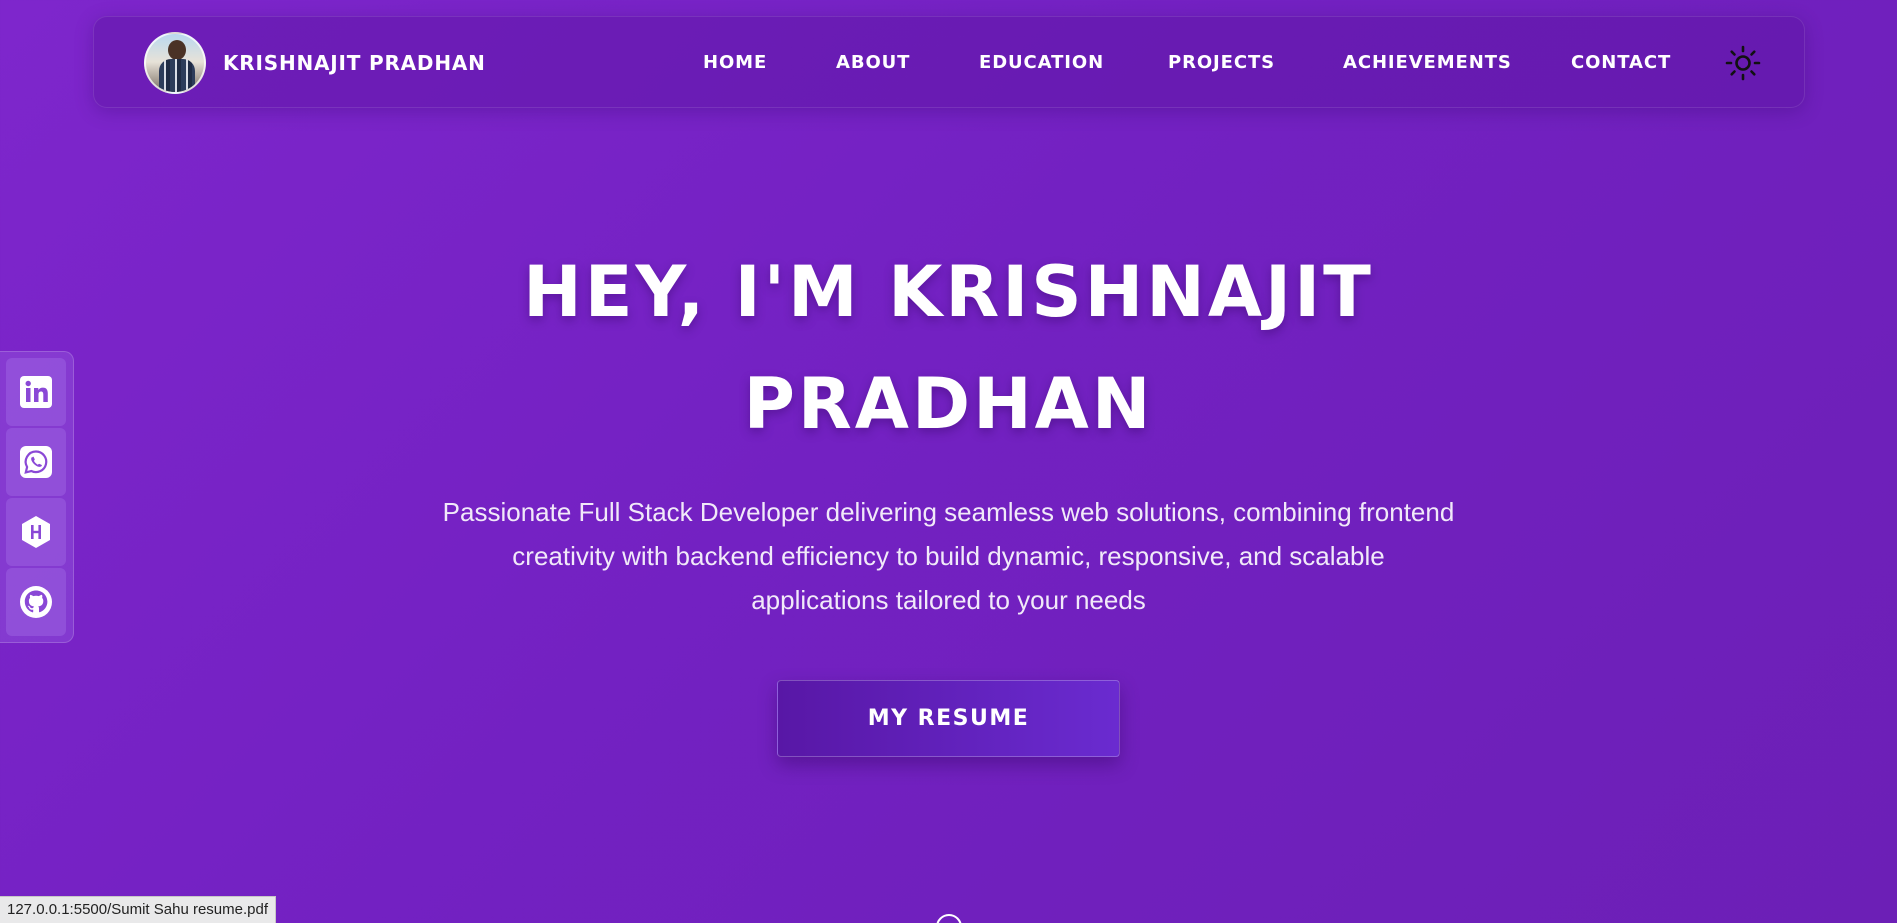  Describe the element at coordinates (1743, 63) in the screenshot. I see `sun-icon` at that location.